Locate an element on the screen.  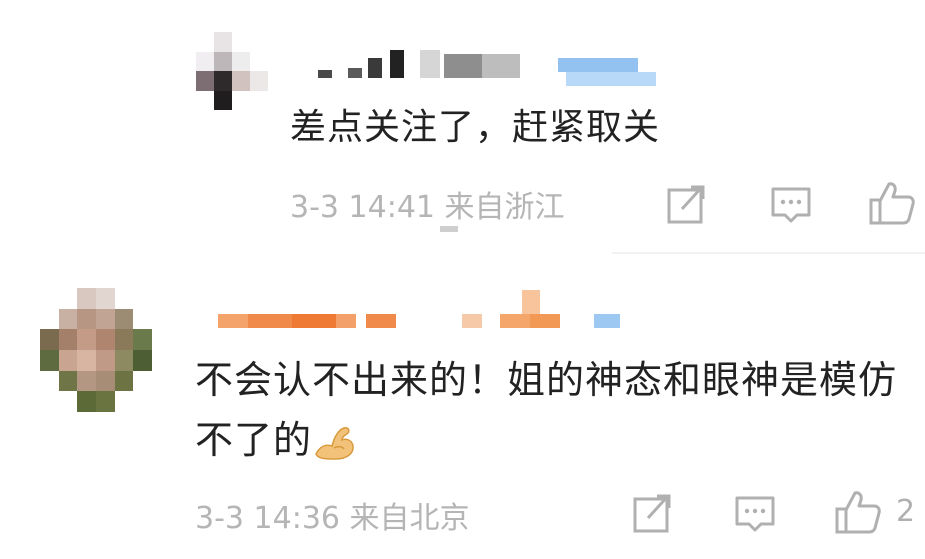
divider is located at coordinates (768, 253).